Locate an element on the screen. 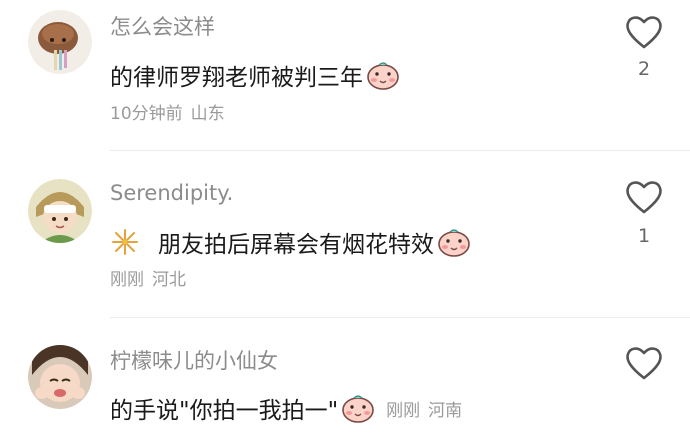 The image size is (690, 448). firework-icon is located at coordinates (125, 242).